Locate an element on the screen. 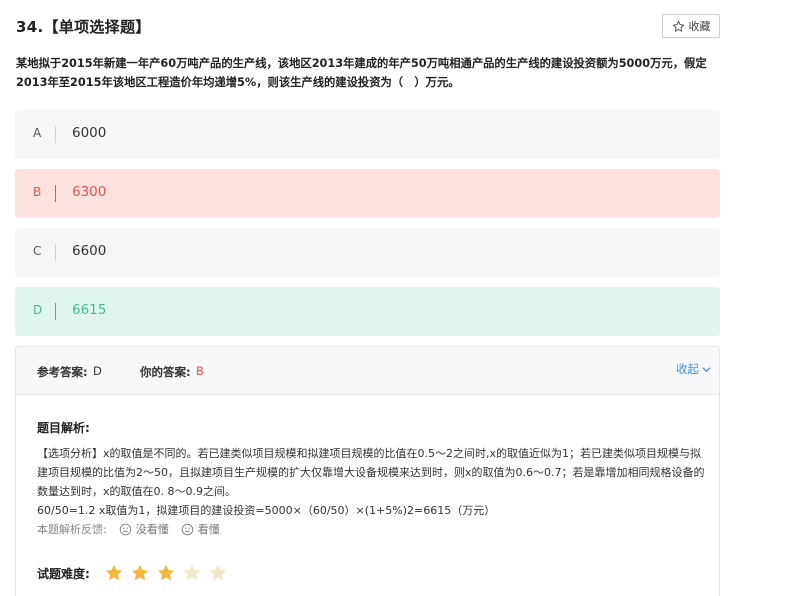  option-letter: A is located at coordinates (37, 133).